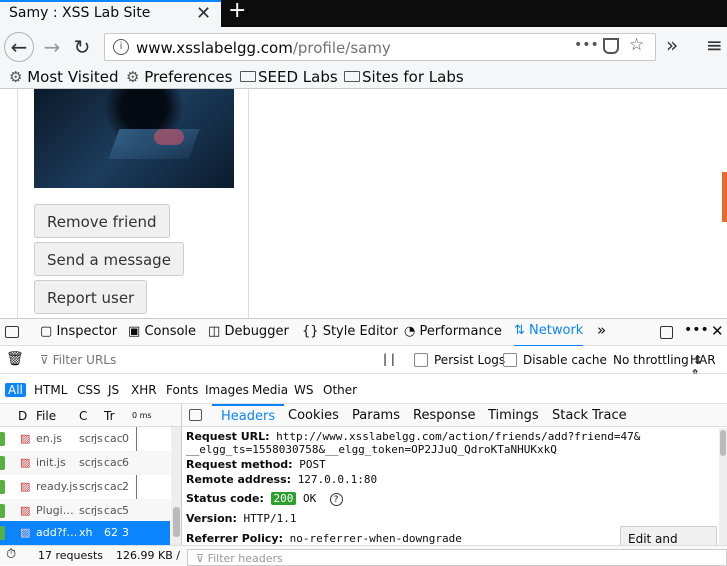 This screenshot has height=566, width=727. What do you see at coordinates (668, 535) in the screenshot?
I see `edit-and-resend-button: Edit and Resend` at bounding box center [668, 535].